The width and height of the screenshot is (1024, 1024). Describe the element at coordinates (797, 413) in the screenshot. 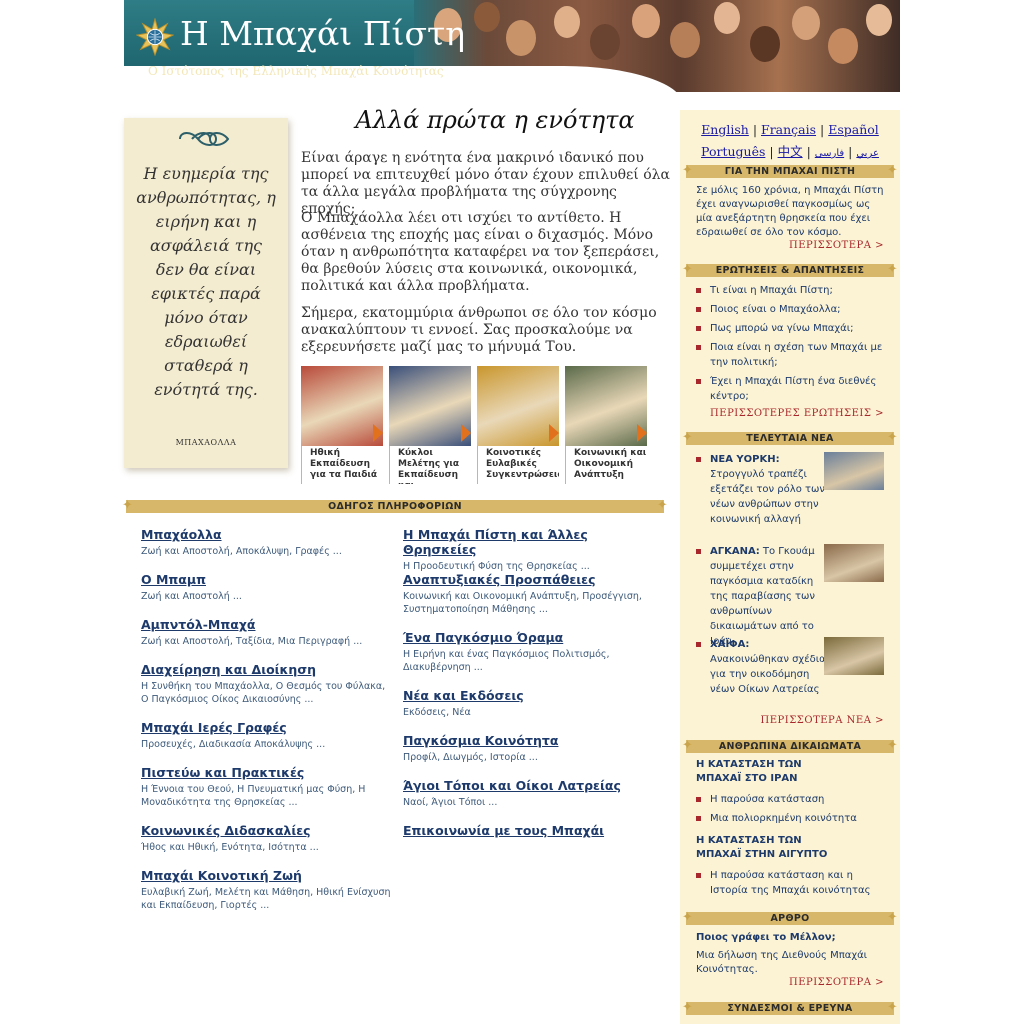

I see `more-questions-link: ΠΕΡΙΣΣΟΤΕΡΕΣ ΕΡΩΤΗΣΕΙΣ >` at that location.